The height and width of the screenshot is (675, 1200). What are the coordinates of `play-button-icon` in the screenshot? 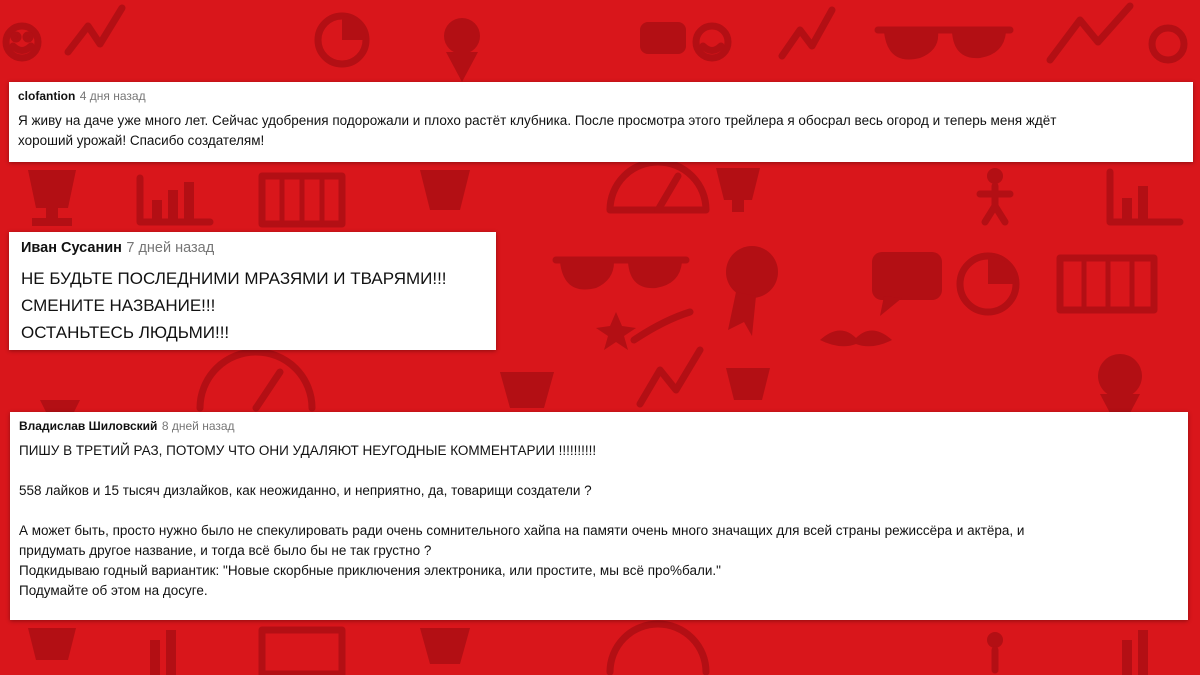 It's located at (663, 38).